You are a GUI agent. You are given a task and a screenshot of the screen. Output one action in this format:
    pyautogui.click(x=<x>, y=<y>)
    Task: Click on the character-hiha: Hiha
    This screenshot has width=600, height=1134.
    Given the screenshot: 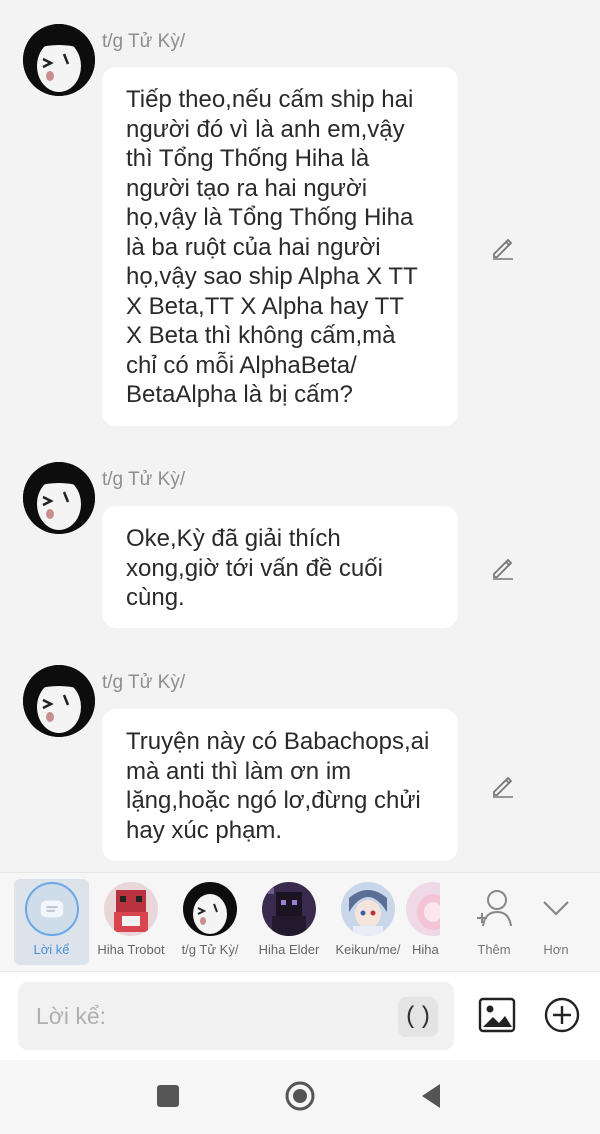 What is the action you would take?
    pyautogui.click(x=420, y=922)
    